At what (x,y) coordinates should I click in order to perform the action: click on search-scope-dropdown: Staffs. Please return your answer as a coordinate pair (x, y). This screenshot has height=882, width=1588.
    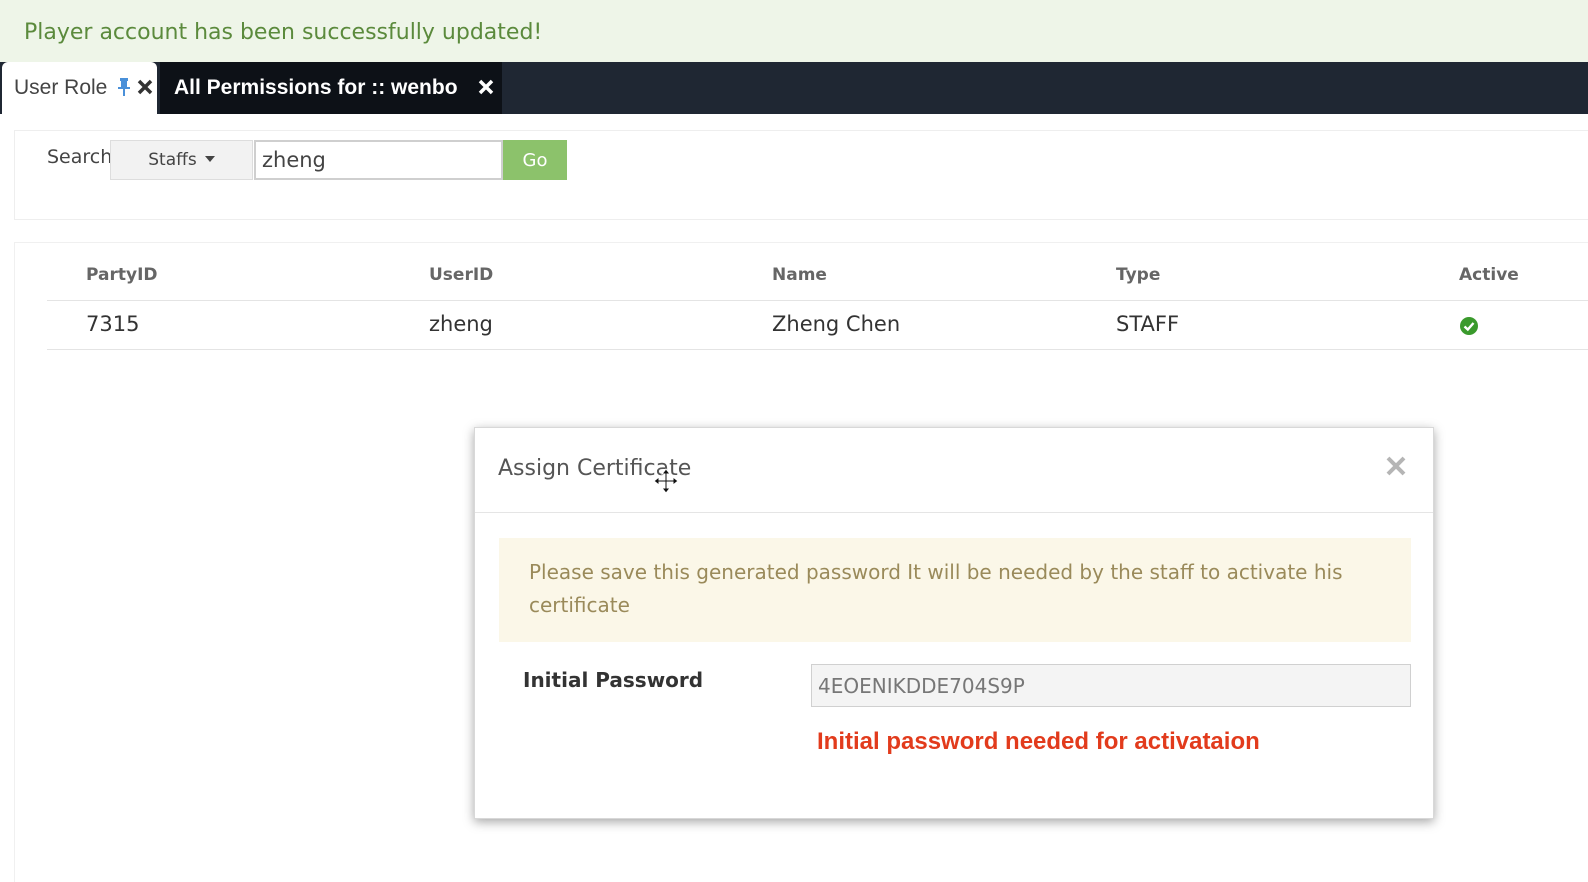
    Looking at the image, I should click on (181, 160).